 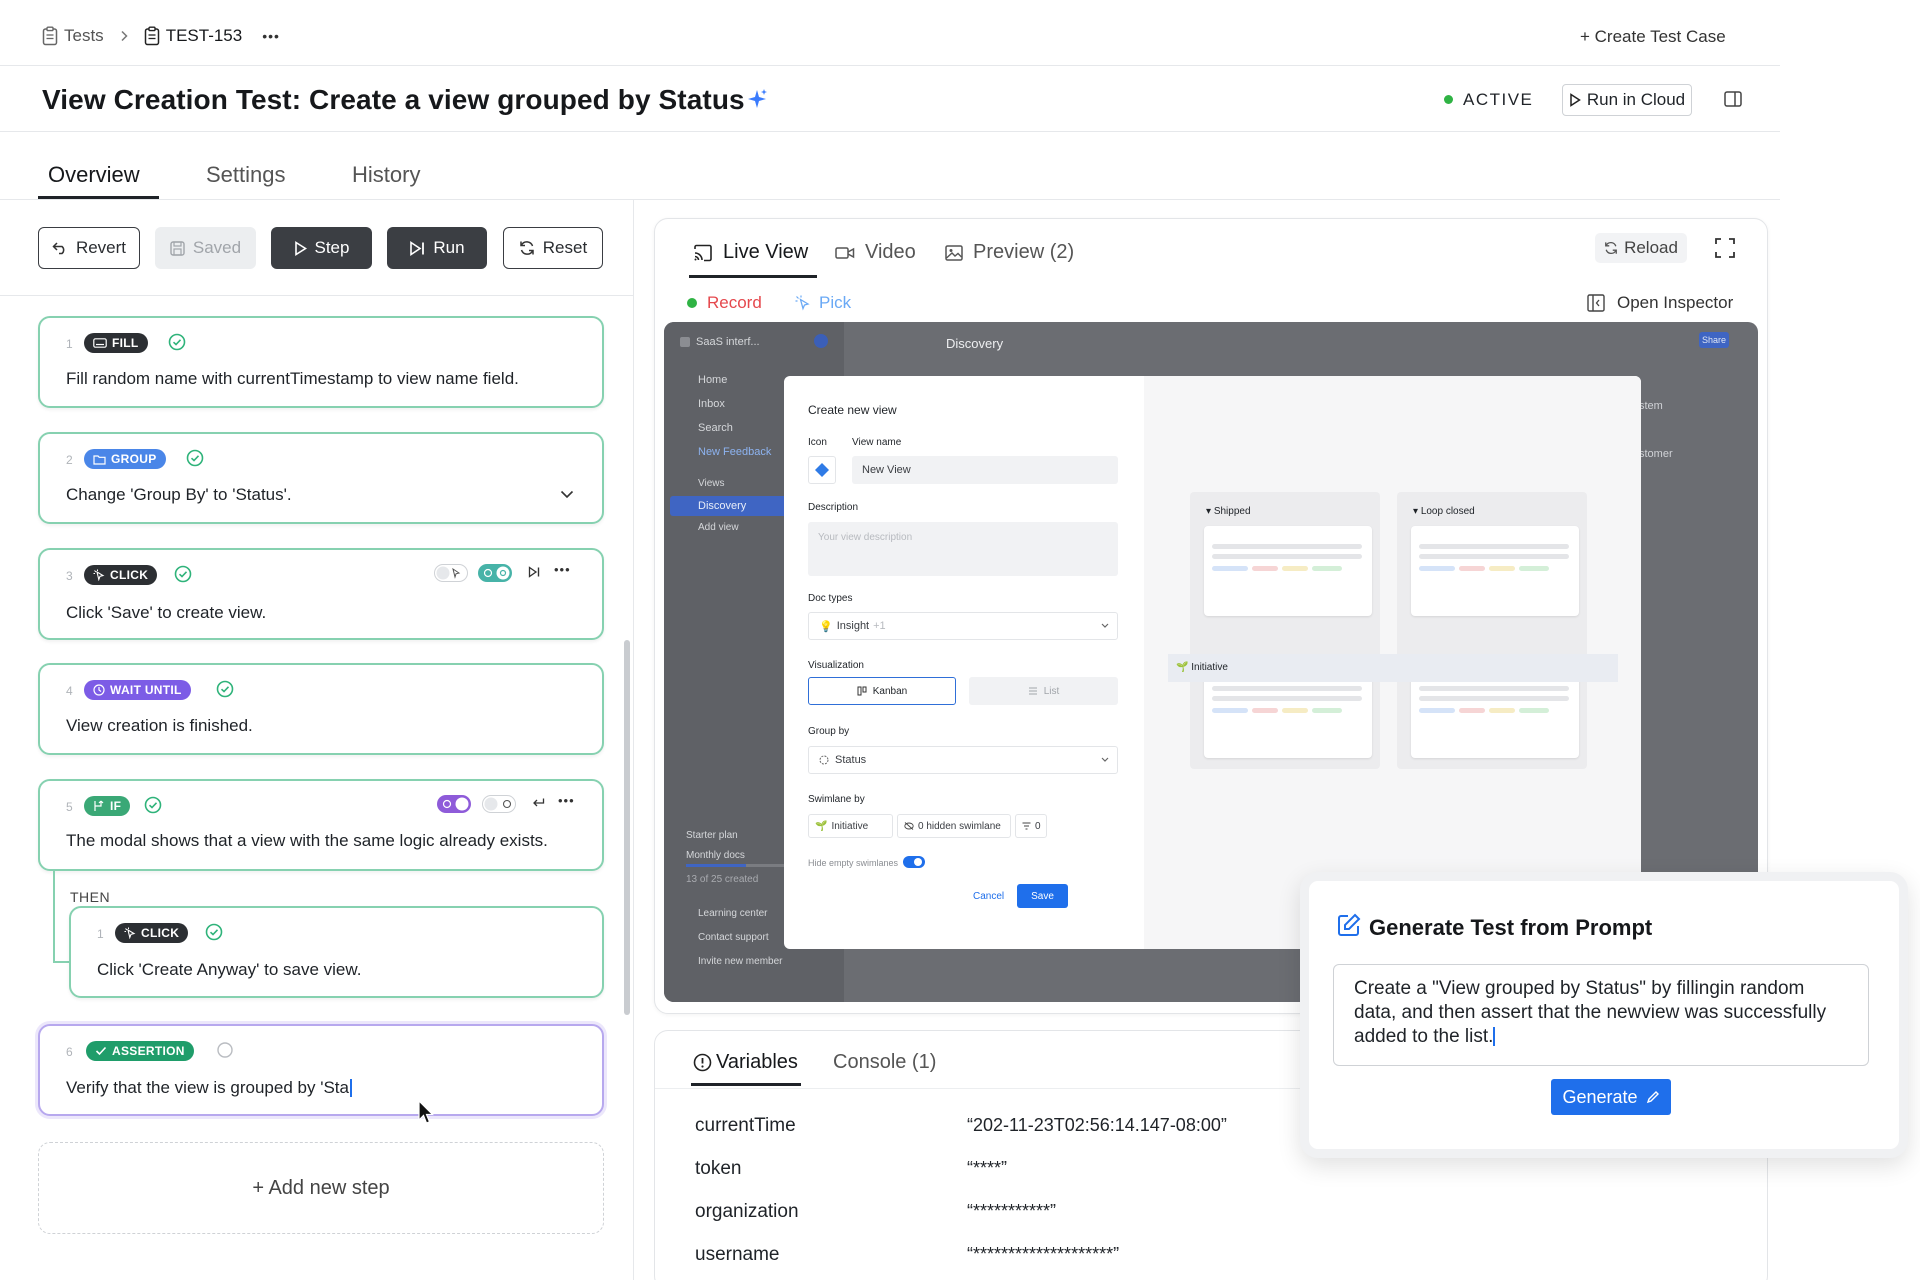 What do you see at coordinates (534, 572) in the screenshot?
I see `skip-icon` at bounding box center [534, 572].